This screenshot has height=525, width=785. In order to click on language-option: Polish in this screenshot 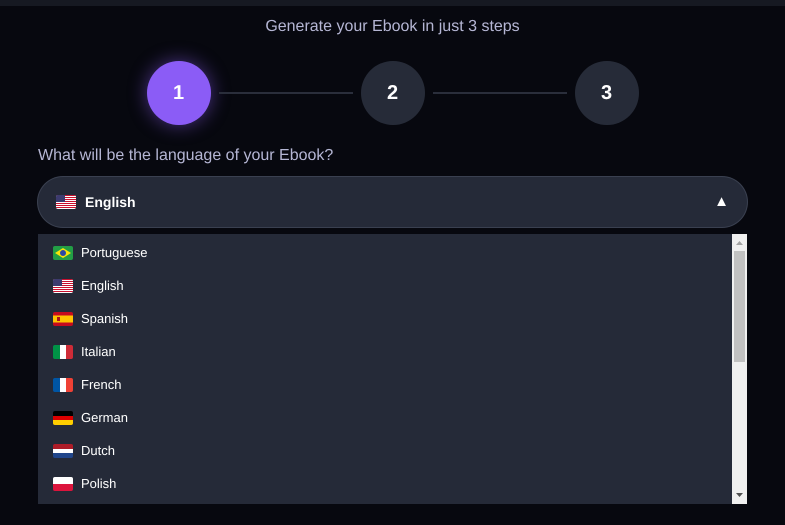, I will do `click(385, 483)`.